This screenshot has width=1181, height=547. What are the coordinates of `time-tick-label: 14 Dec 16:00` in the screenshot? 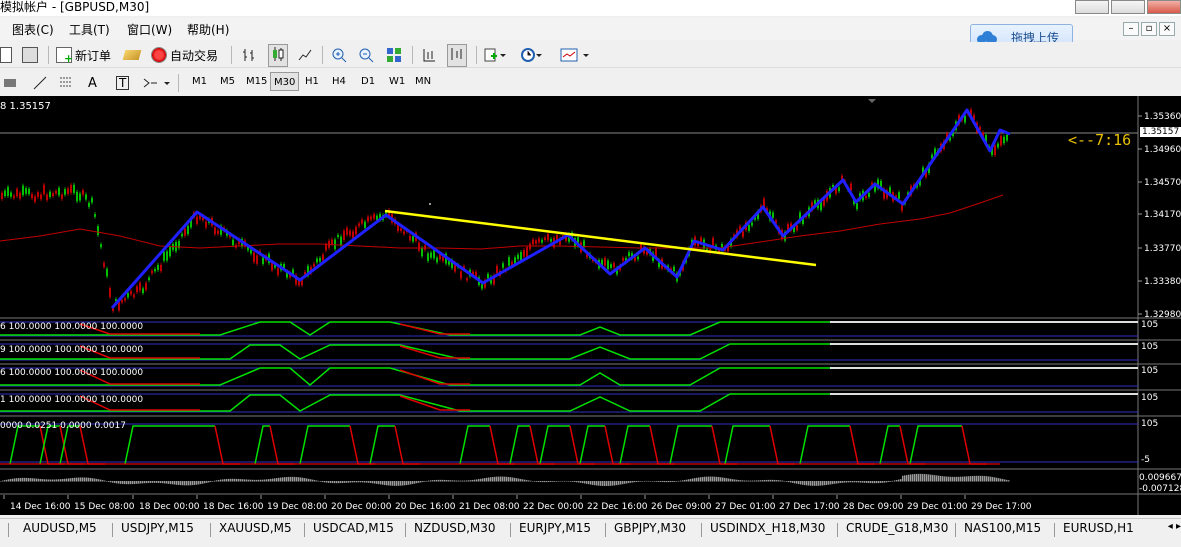 It's located at (40, 507).